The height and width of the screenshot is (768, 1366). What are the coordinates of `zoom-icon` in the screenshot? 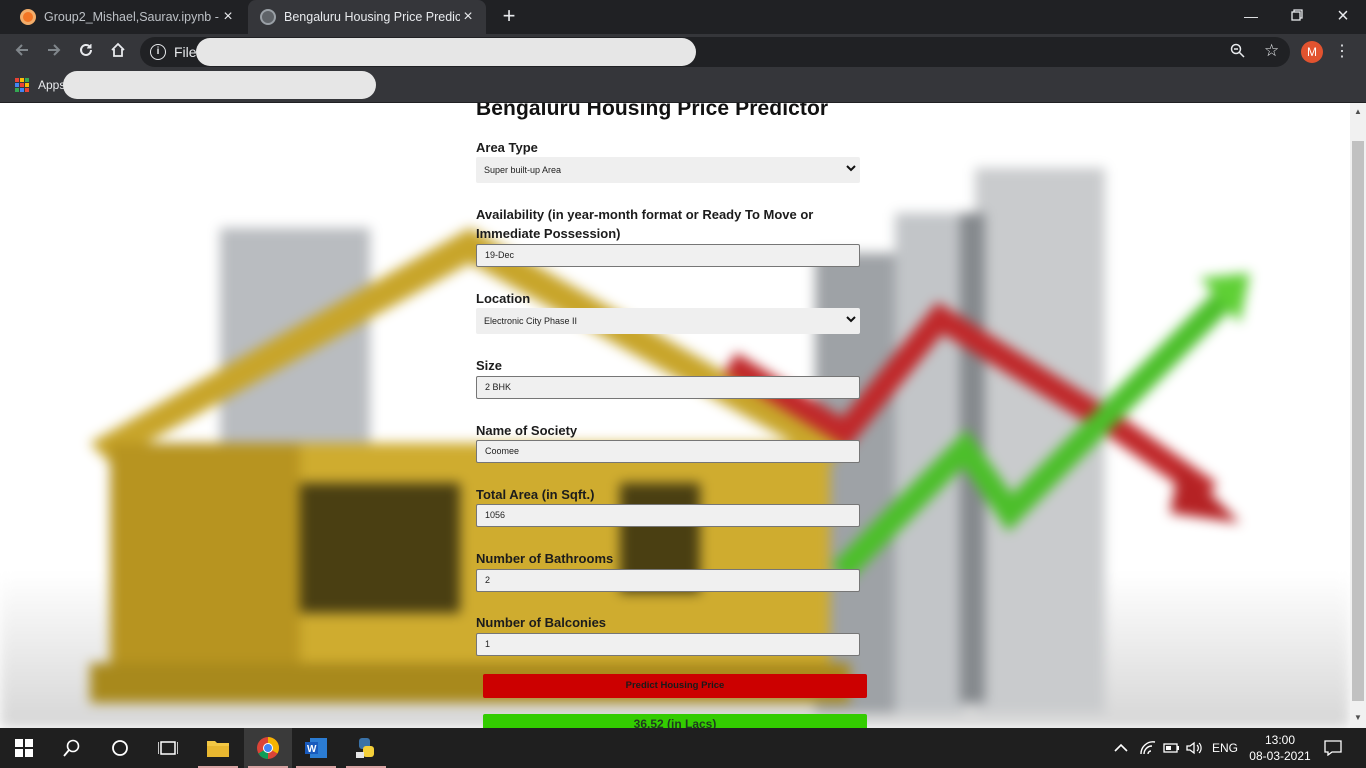 It's located at (1237, 52).